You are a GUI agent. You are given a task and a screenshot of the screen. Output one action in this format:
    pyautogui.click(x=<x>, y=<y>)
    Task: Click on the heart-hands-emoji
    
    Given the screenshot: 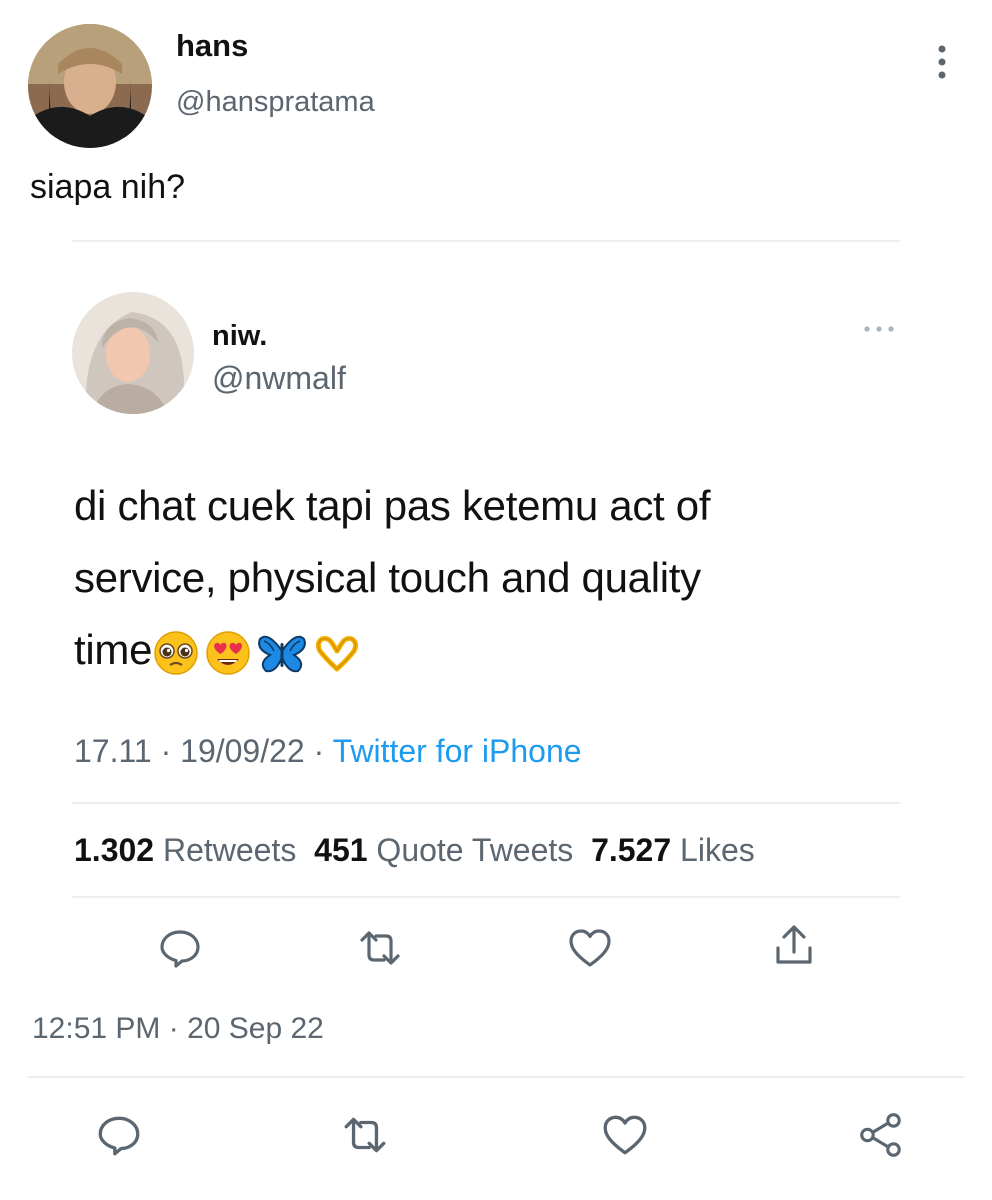 What is the action you would take?
    pyautogui.click(x=337, y=653)
    